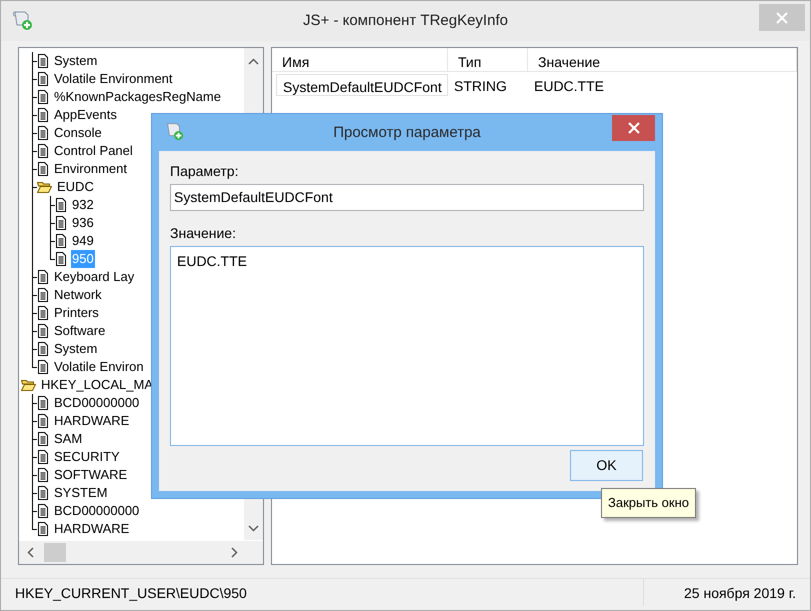  I want to click on tree-item: Environment, so click(90, 169).